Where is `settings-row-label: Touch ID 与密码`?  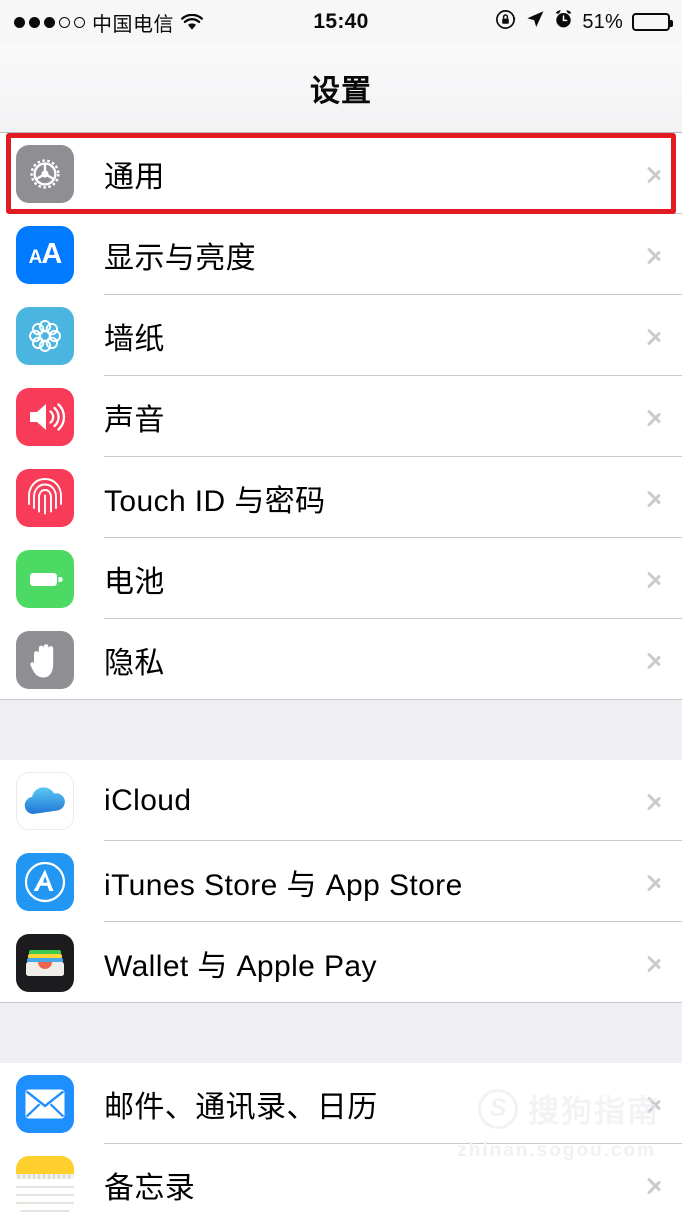
settings-row-label: Touch ID 与密码 is located at coordinates (215, 501).